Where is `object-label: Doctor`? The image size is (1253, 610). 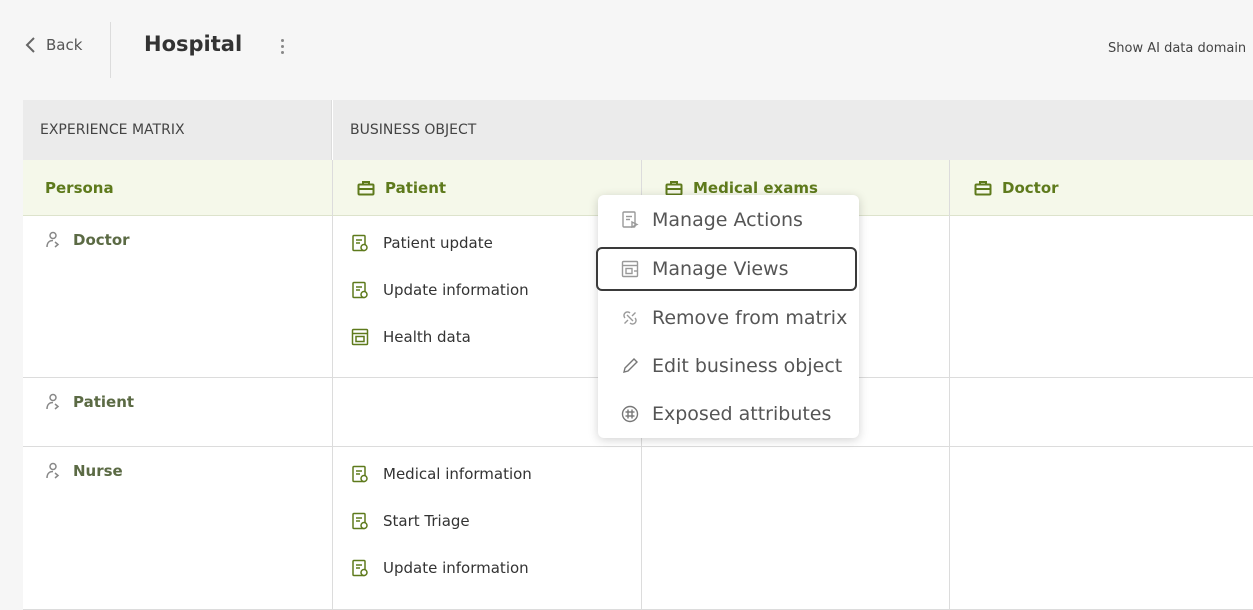 object-label: Doctor is located at coordinates (1030, 187).